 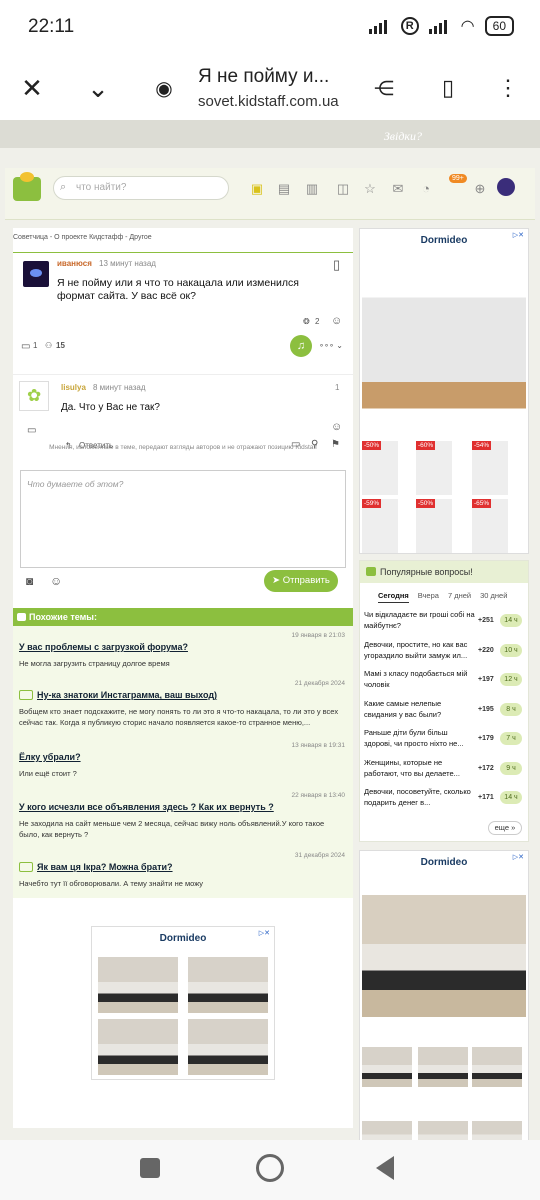 What do you see at coordinates (270, 1168) in the screenshot?
I see `home-icon` at bounding box center [270, 1168].